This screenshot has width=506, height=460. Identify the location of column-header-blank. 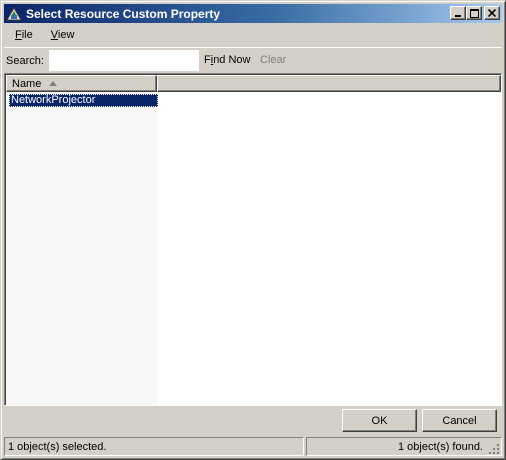
(329, 83).